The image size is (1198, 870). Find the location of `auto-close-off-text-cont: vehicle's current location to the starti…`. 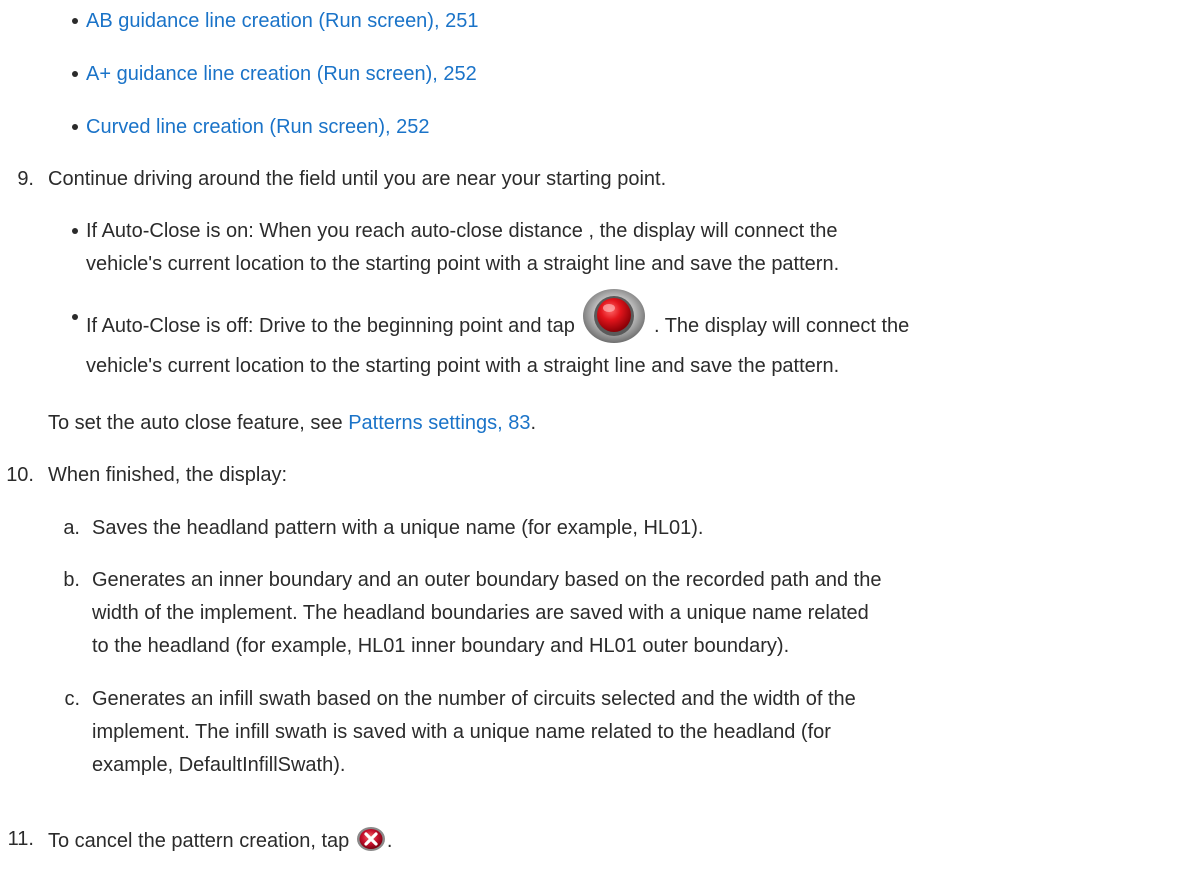

auto-close-off-text-cont: vehicle's current location to the starti… is located at coordinates (463, 366).